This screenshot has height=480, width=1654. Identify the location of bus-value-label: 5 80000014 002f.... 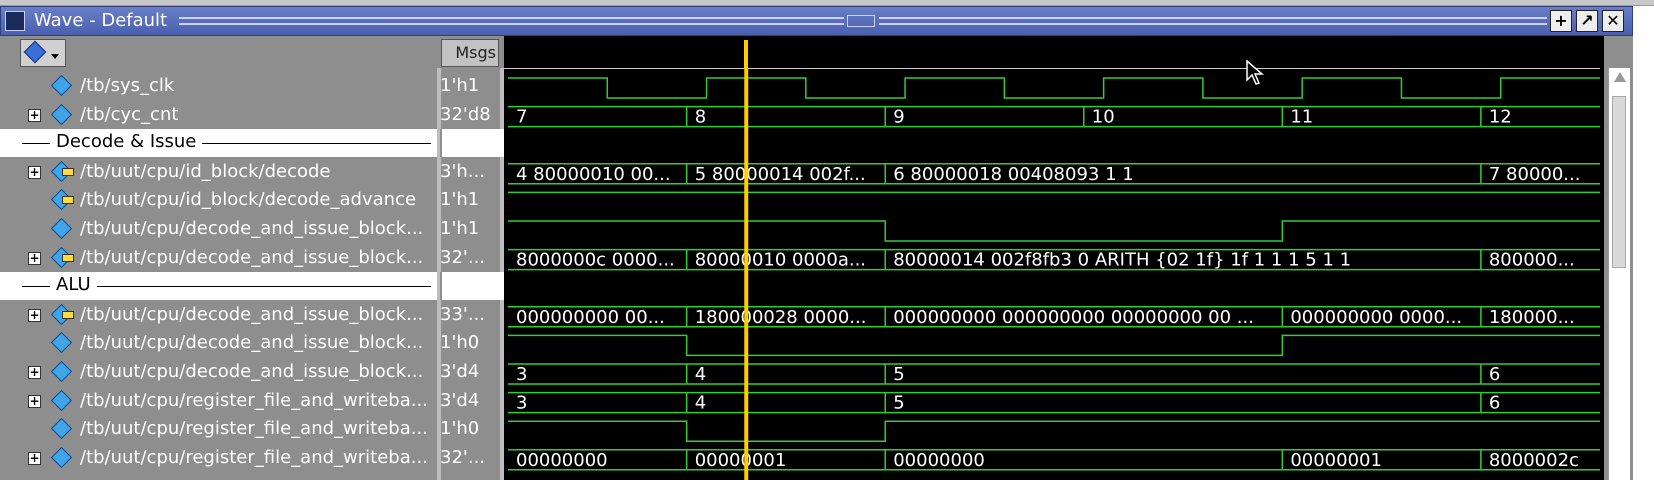
(780, 174).